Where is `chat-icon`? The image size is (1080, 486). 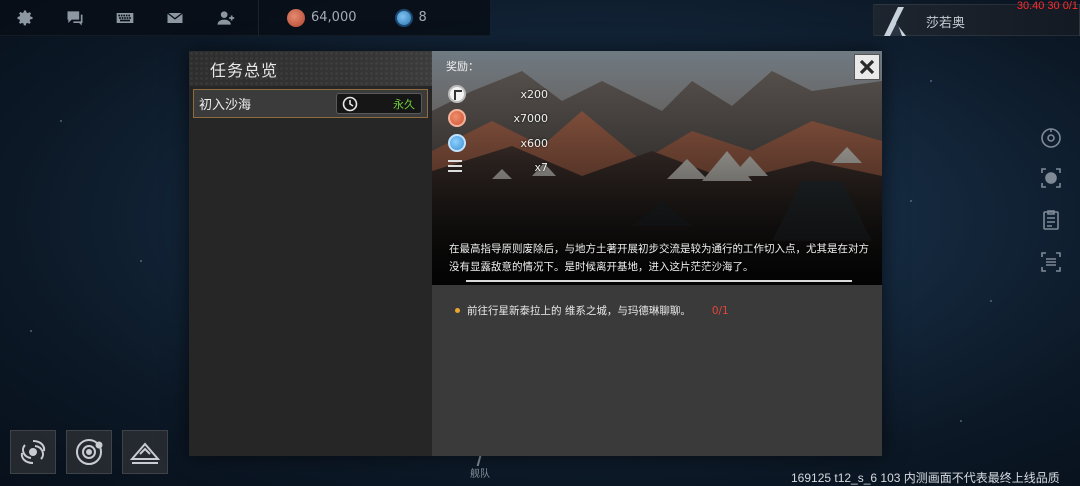 chat-icon is located at coordinates (75, 18).